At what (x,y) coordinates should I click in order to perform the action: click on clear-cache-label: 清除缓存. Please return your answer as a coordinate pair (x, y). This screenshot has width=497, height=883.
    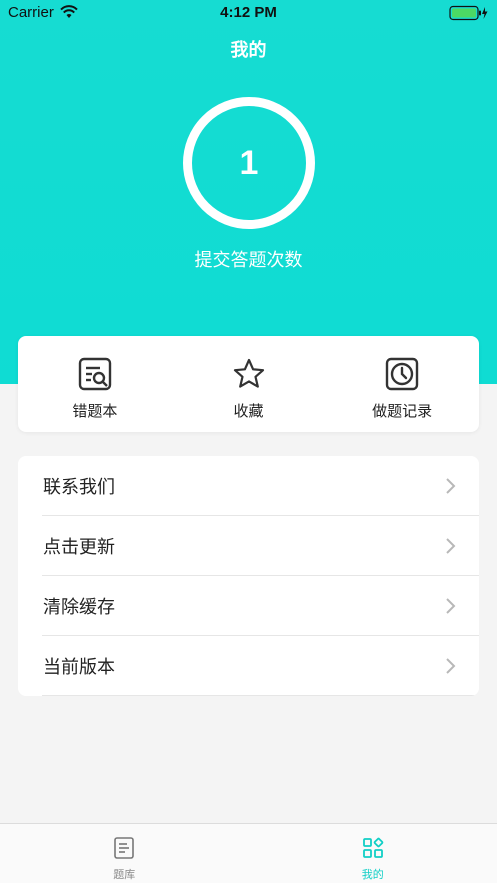
    Looking at the image, I should click on (79, 607).